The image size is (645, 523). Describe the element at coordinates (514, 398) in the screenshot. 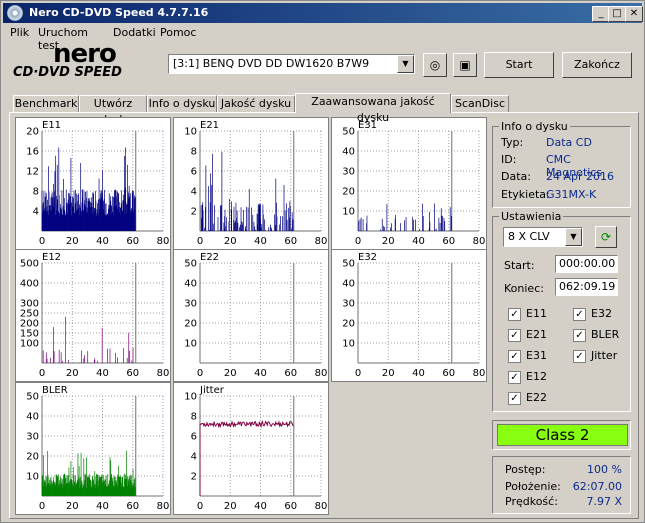

I see `checkbox-e22: ✓` at that location.